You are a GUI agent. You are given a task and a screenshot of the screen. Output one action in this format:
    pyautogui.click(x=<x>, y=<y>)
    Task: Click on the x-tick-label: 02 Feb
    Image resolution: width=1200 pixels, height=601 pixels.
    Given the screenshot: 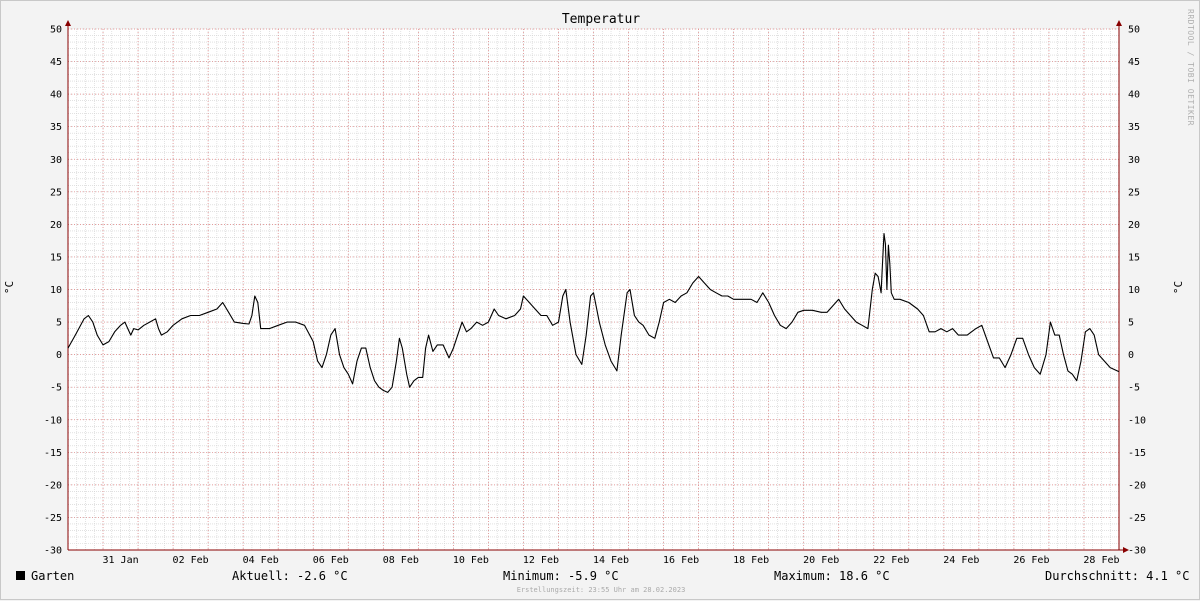 What is the action you would take?
    pyautogui.click(x=191, y=560)
    